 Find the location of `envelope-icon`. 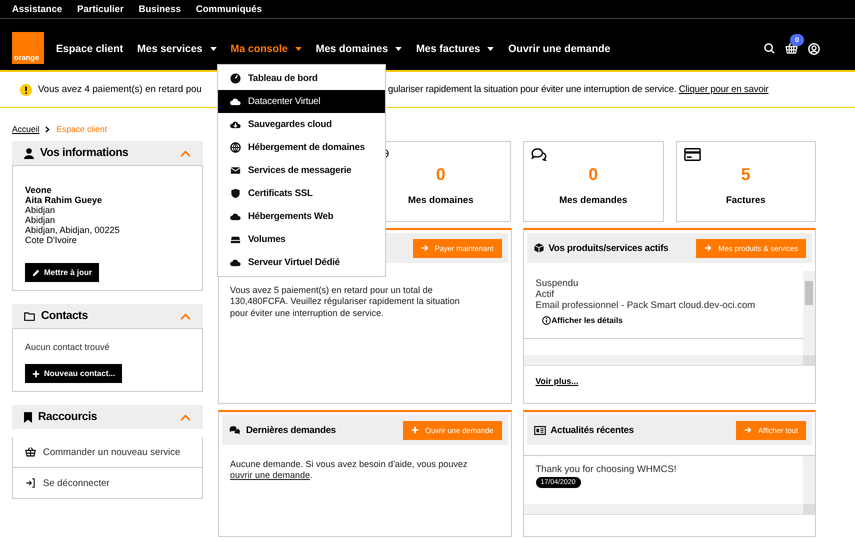

envelope-icon is located at coordinates (235, 170).